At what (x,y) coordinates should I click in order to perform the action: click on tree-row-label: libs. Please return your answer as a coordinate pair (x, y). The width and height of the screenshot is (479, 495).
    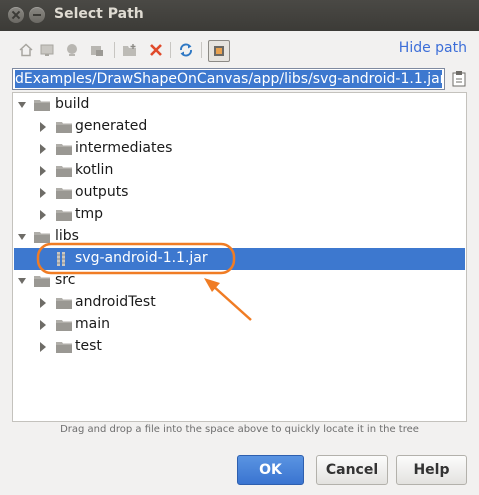
    Looking at the image, I should click on (67, 236).